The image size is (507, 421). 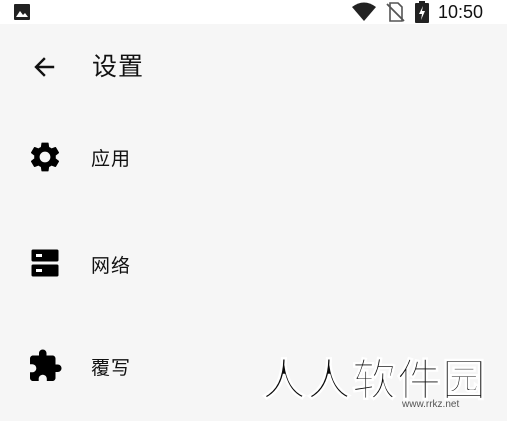 I want to click on status-time: 10:50, so click(x=461, y=12).